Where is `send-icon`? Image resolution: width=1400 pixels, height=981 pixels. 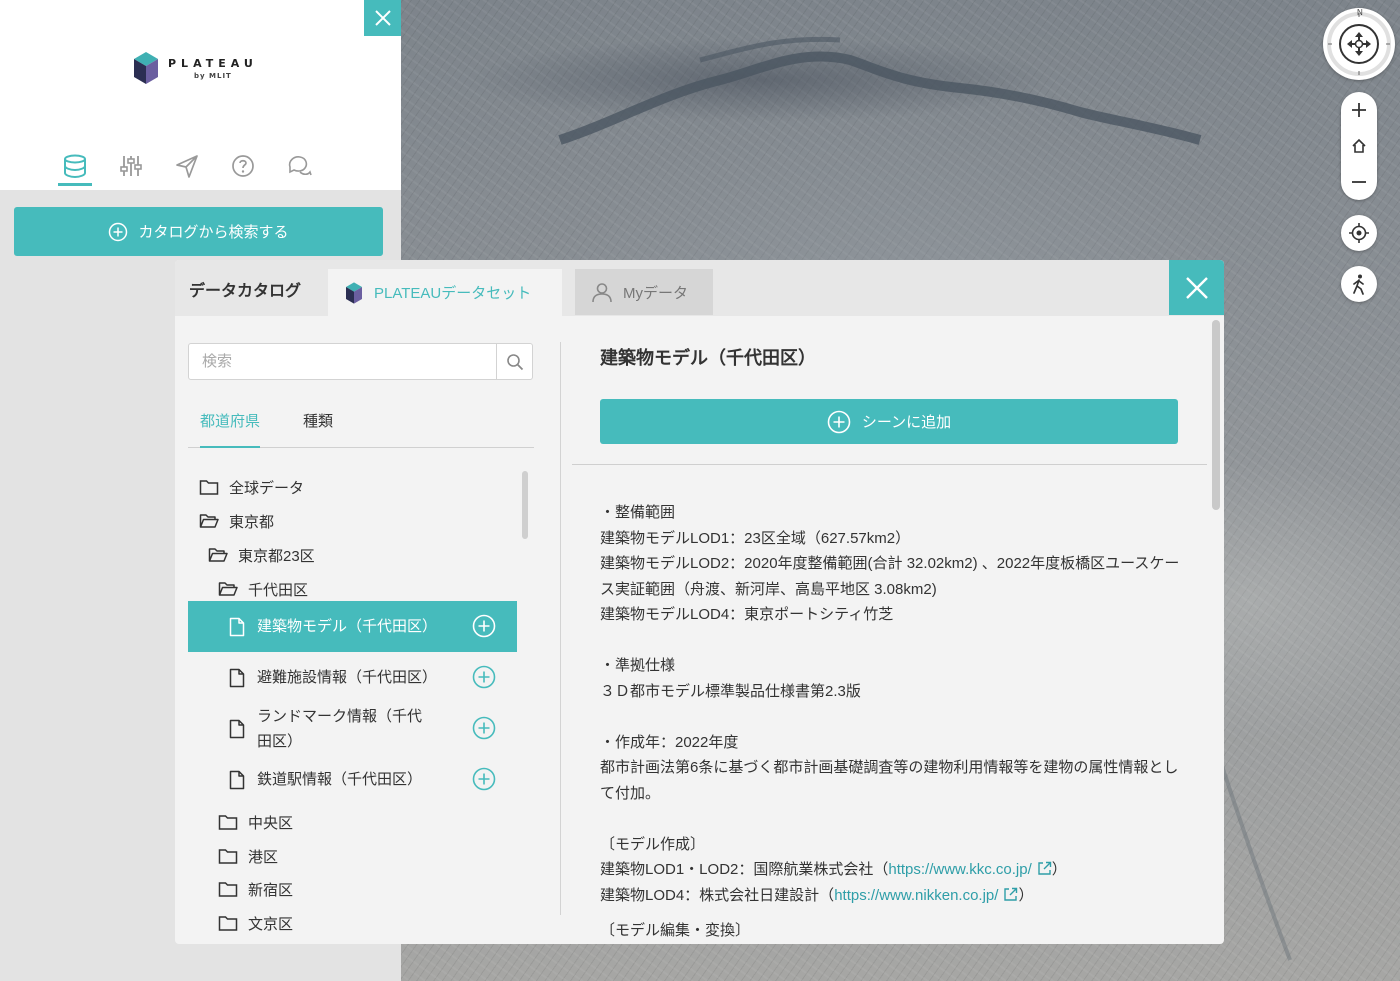 send-icon is located at coordinates (187, 166).